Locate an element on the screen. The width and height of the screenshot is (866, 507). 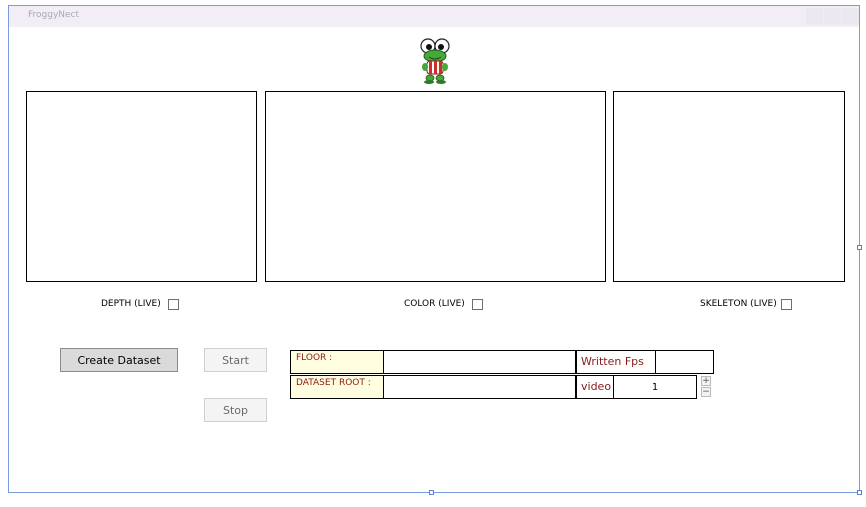
skeleton-live-checkbox is located at coordinates (786, 304).